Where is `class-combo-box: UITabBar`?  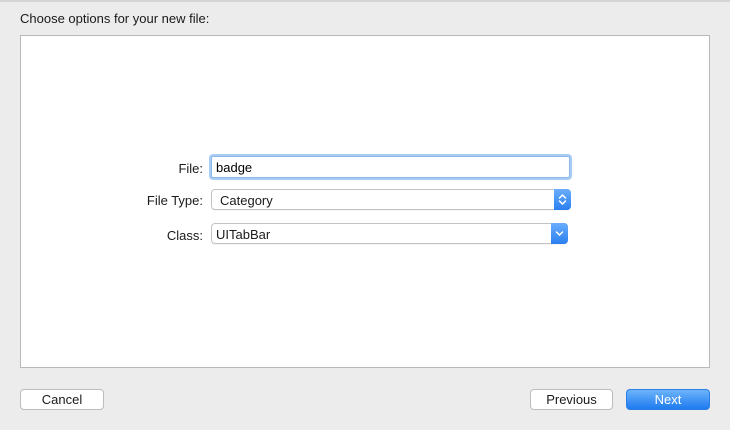 class-combo-box: UITabBar is located at coordinates (389, 233).